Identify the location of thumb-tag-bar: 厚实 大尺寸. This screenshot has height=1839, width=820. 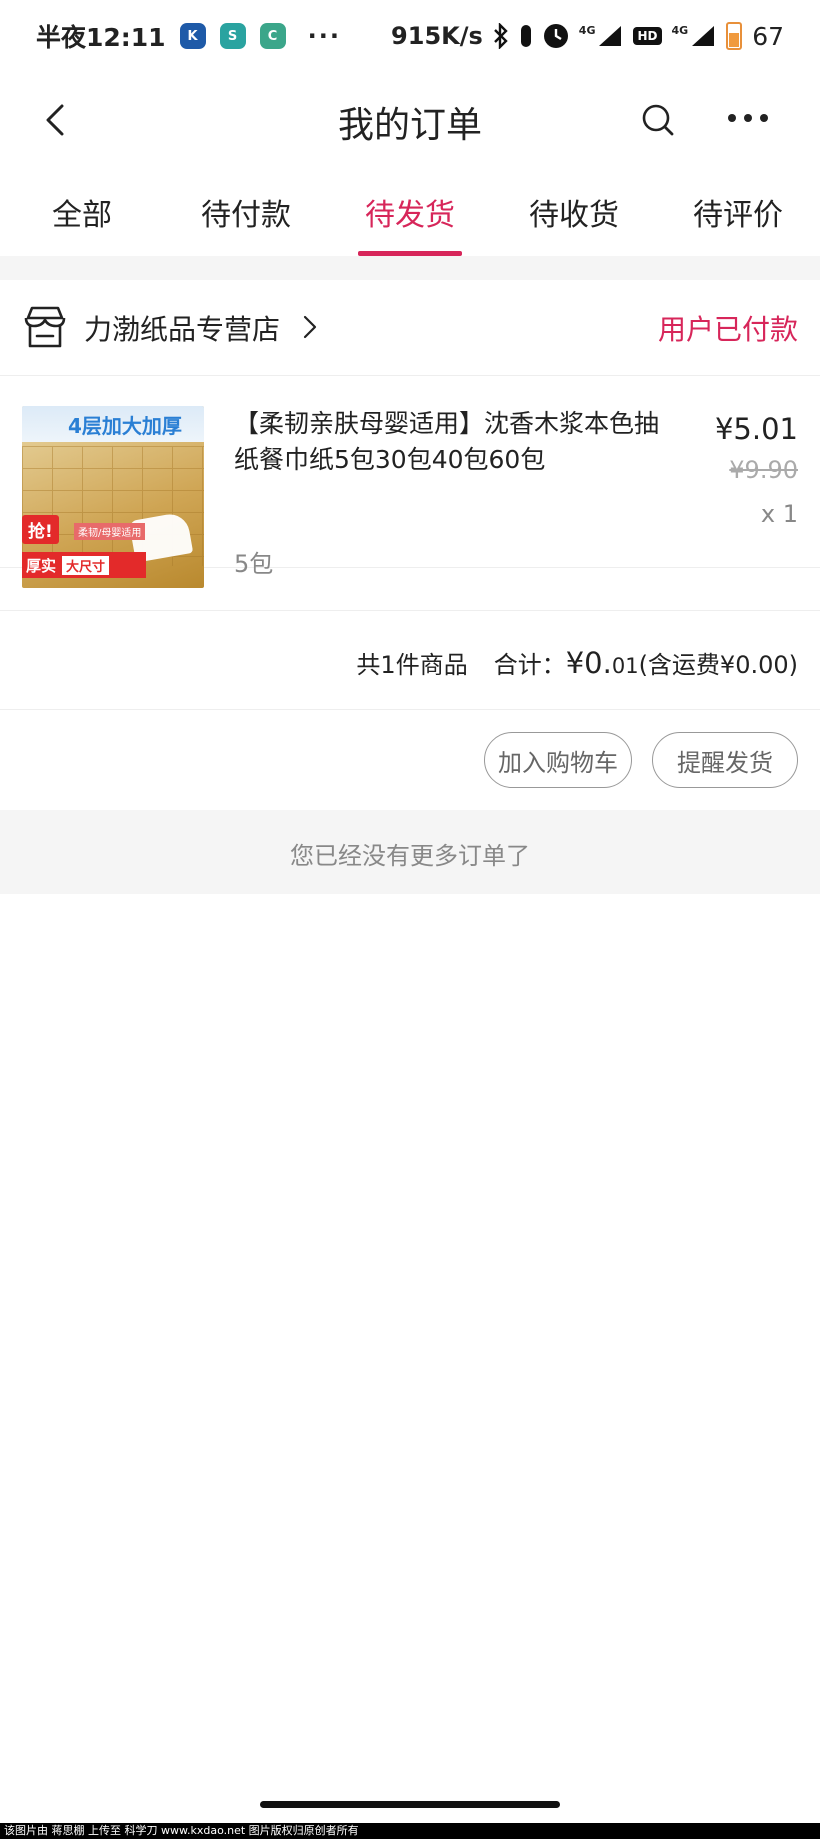
(84, 565).